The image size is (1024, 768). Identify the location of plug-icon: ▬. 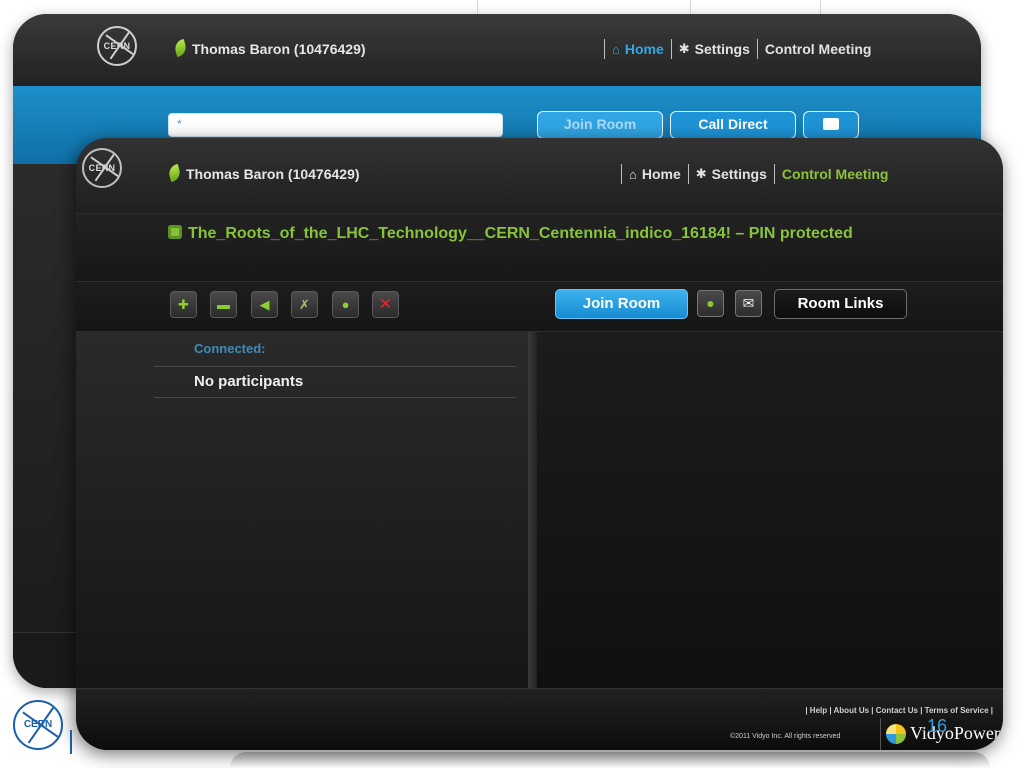
(223, 304).